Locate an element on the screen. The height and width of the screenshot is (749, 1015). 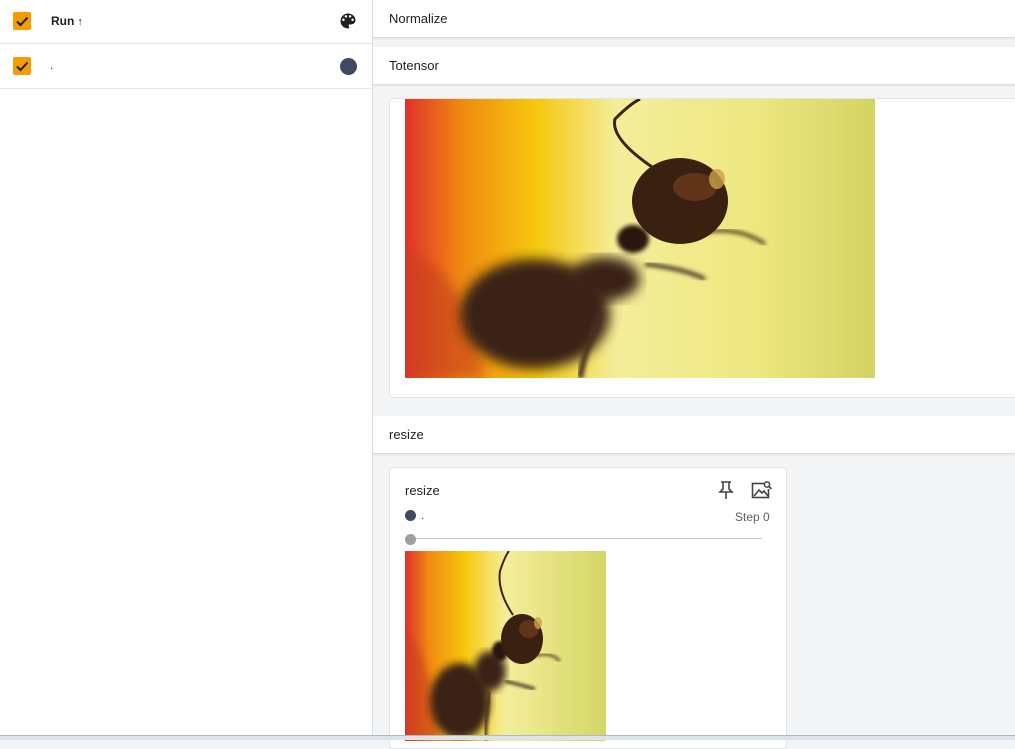
image-card-resize: resize . Step 0 is located at coordinates (588, 608).